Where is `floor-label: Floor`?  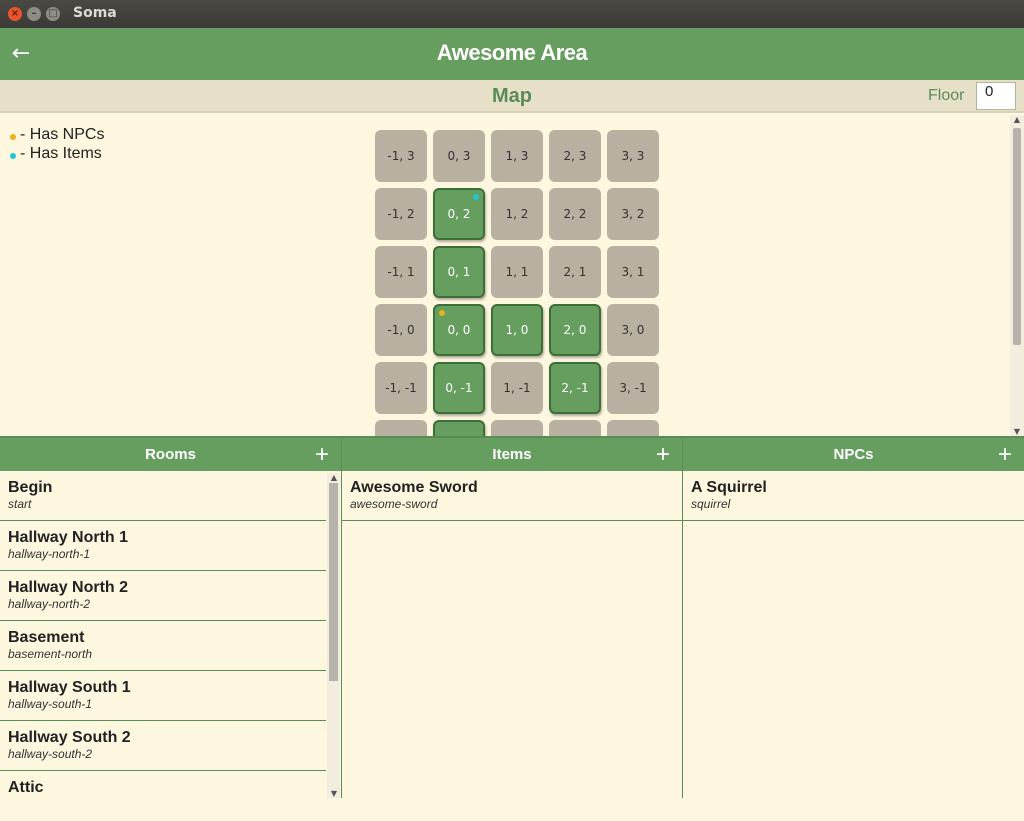
floor-label: Floor is located at coordinates (946, 95).